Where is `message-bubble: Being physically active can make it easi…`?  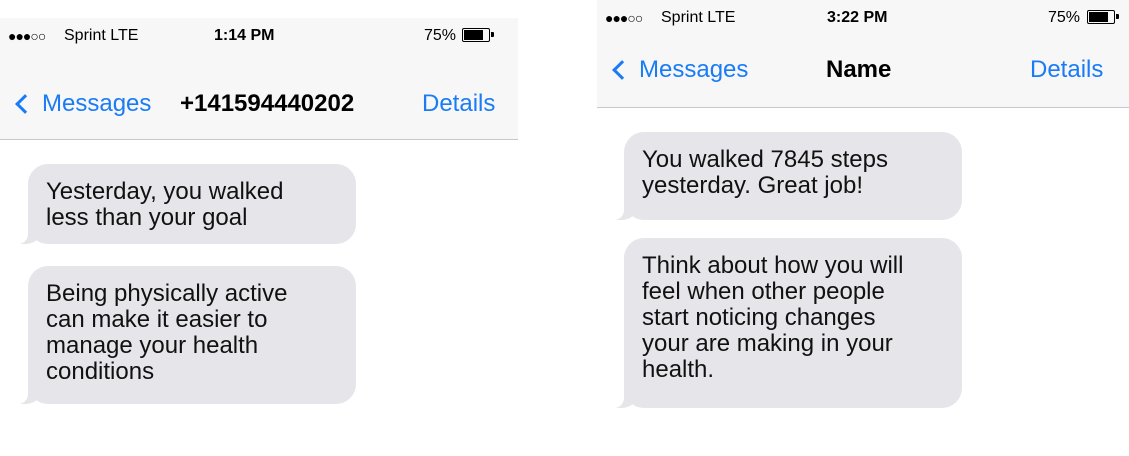
message-bubble: Being physically active can make it easi… is located at coordinates (186, 335).